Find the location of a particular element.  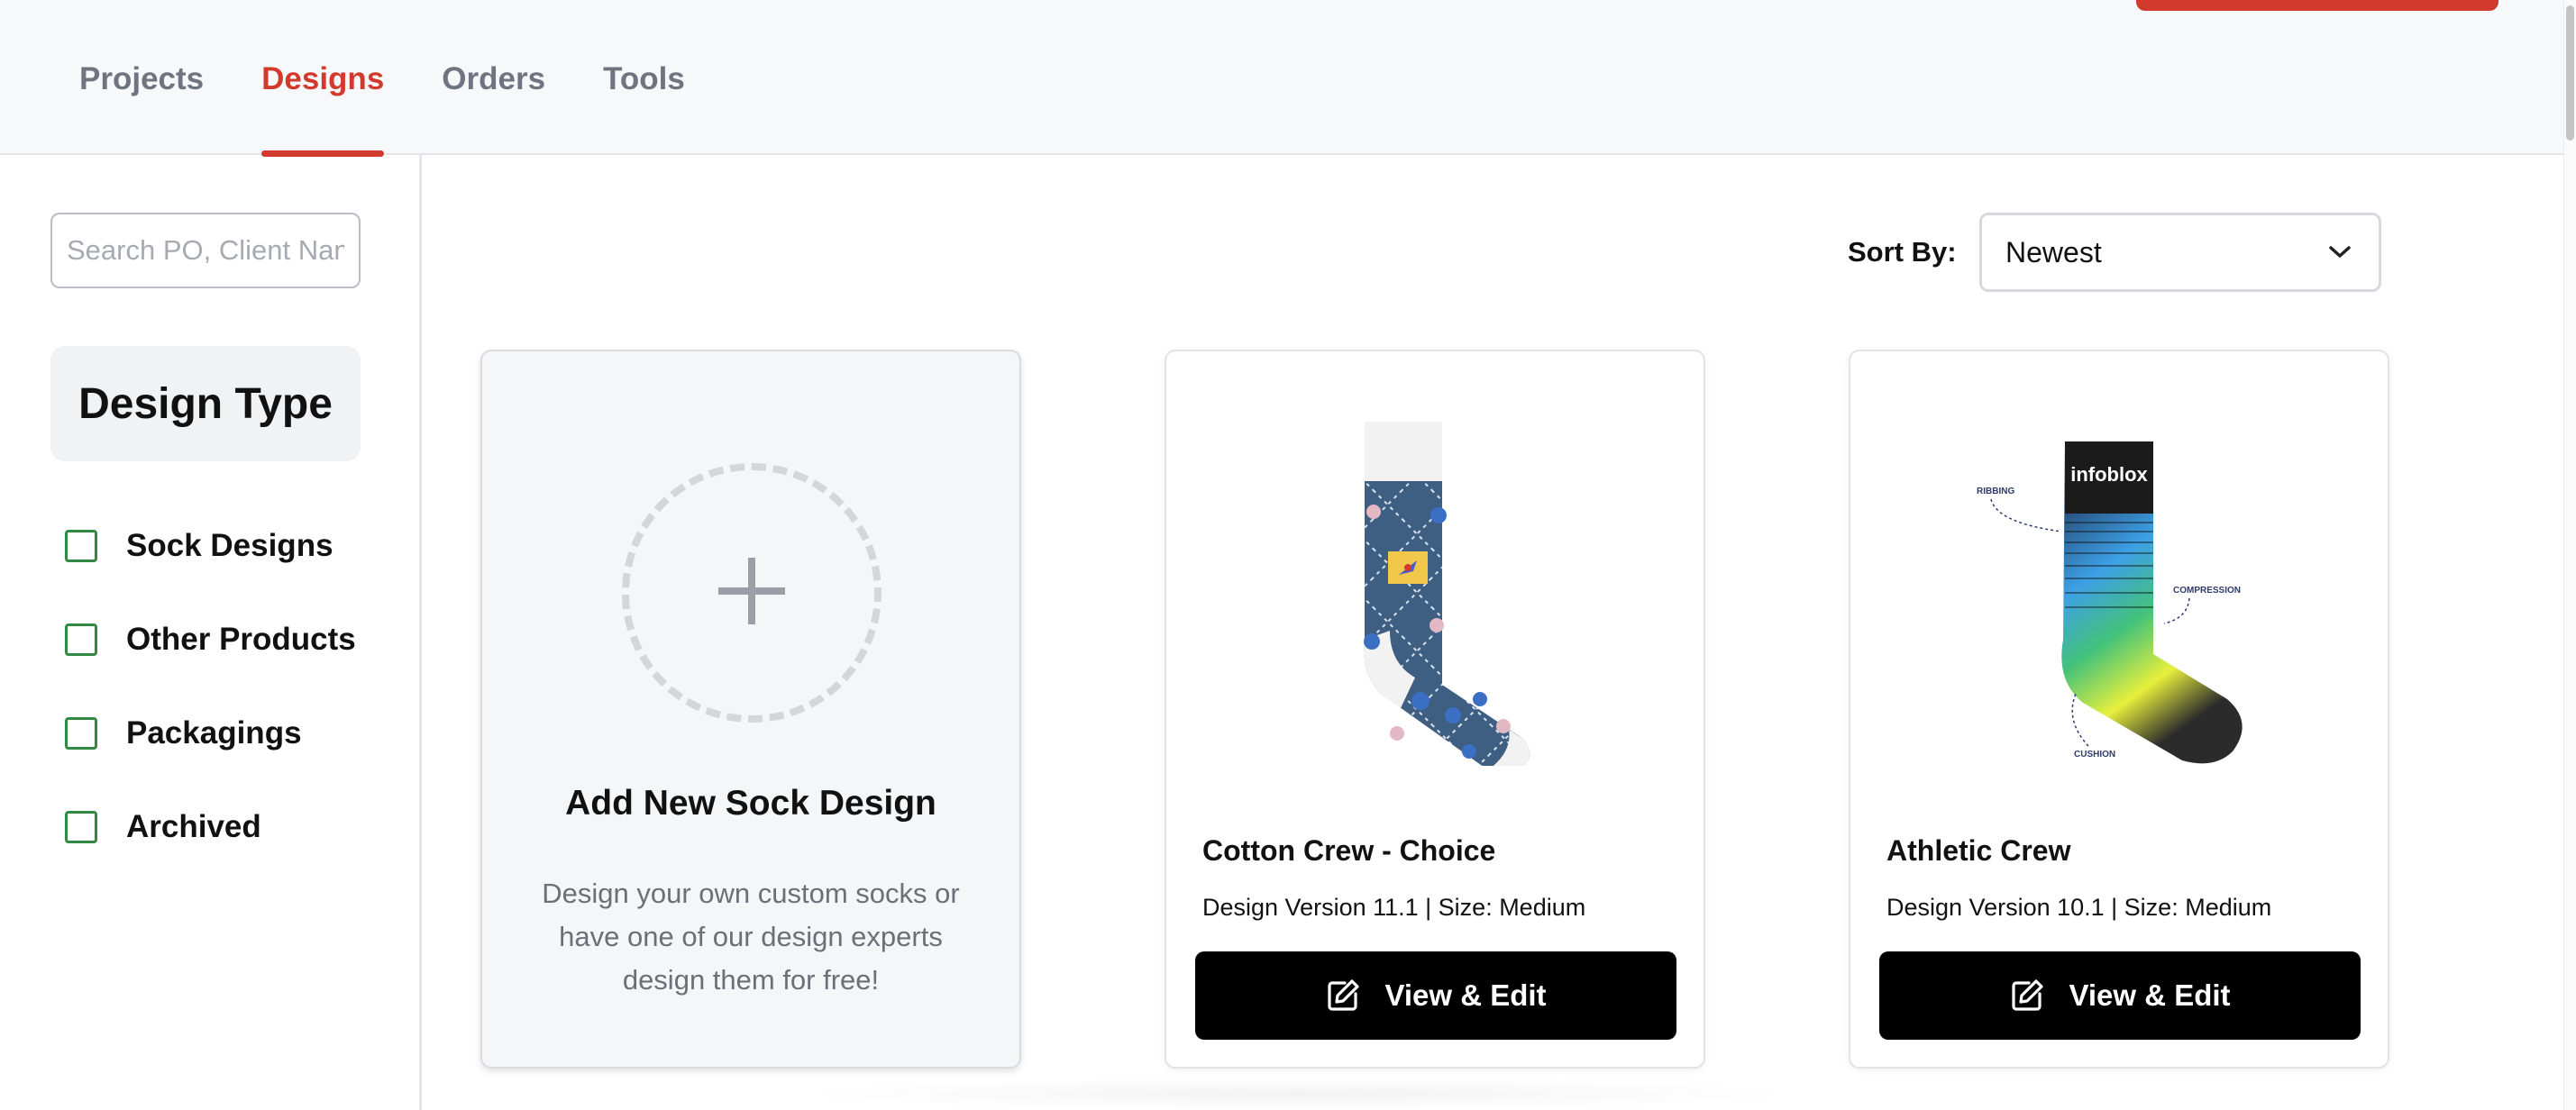

tab-tools: Tools is located at coordinates (644, 77).